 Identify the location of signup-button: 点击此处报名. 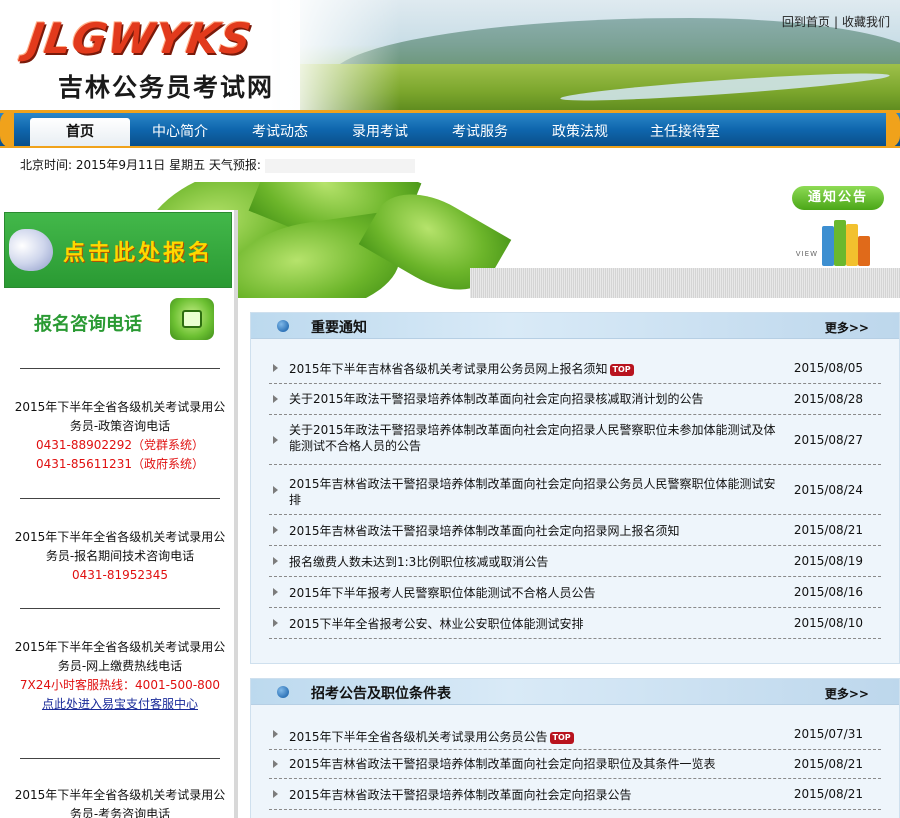
(118, 250).